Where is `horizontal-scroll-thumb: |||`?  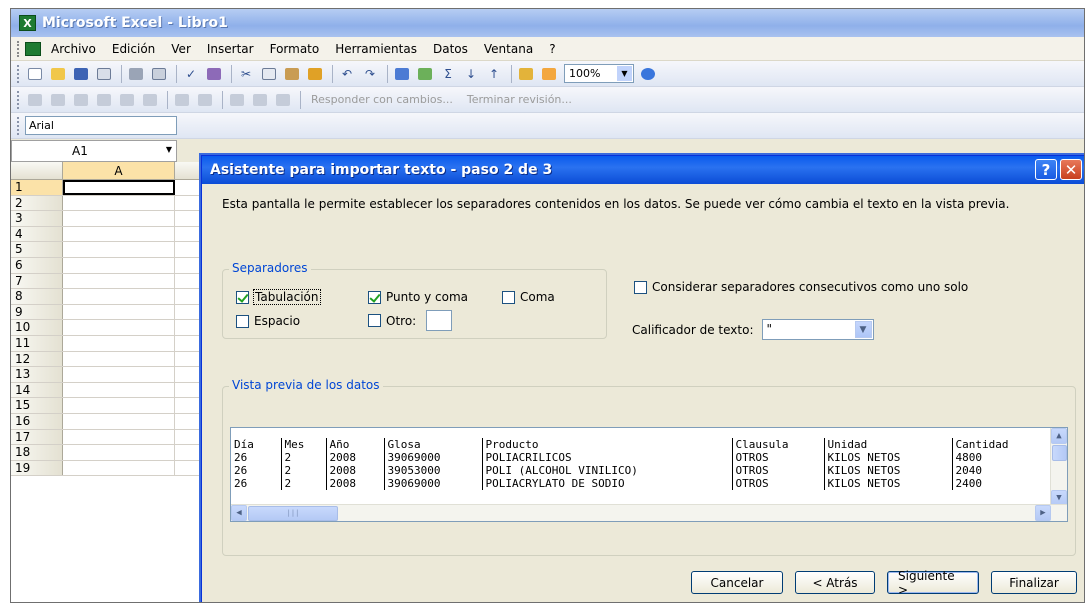
horizontal-scroll-thumb: ||| is located at coordinates (293, 513).